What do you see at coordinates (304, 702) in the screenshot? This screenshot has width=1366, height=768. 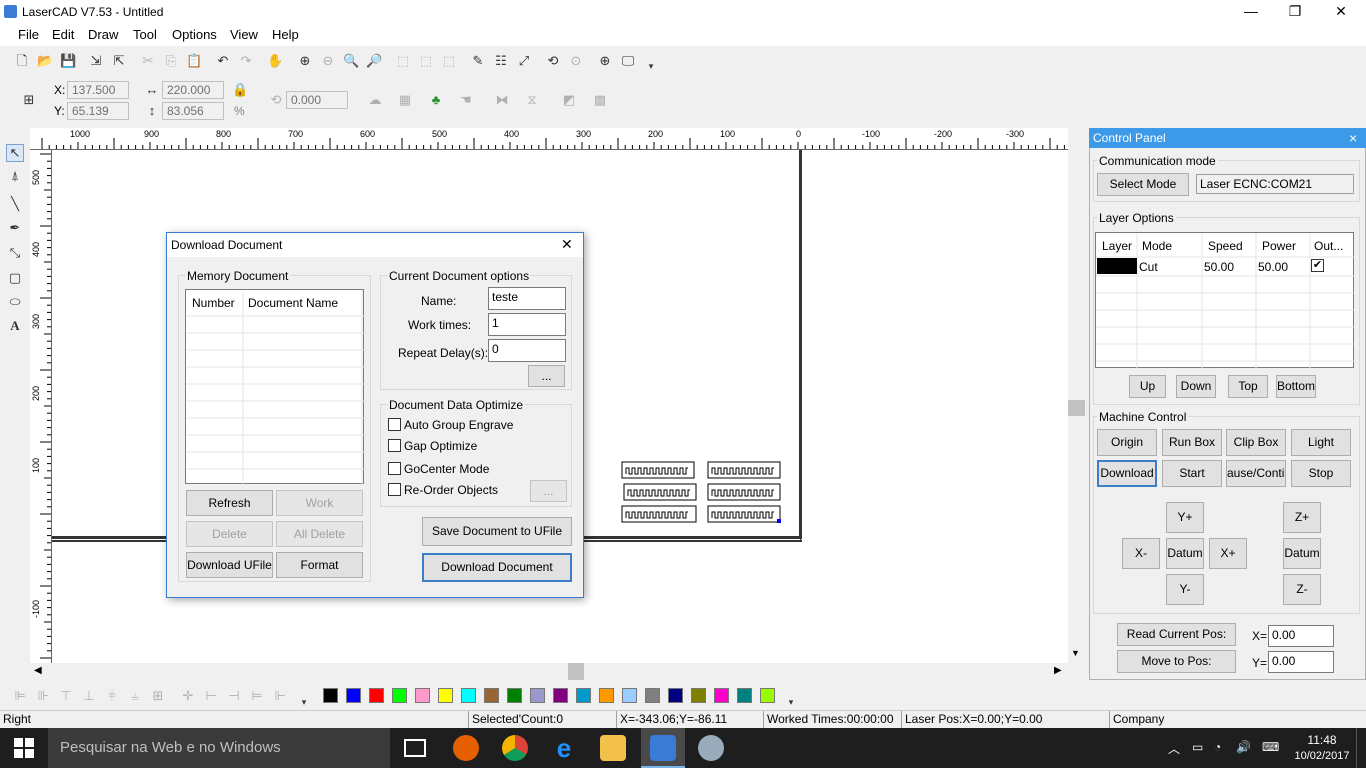 I see `align-dropdown-icon: ▾` at bounding box center [304, 702].